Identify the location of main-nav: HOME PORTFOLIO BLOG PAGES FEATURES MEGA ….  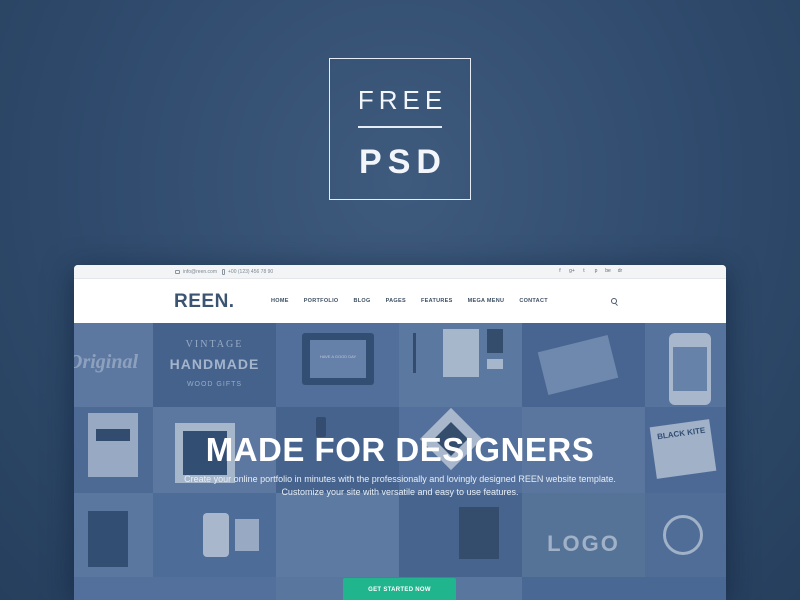
(417, 301).